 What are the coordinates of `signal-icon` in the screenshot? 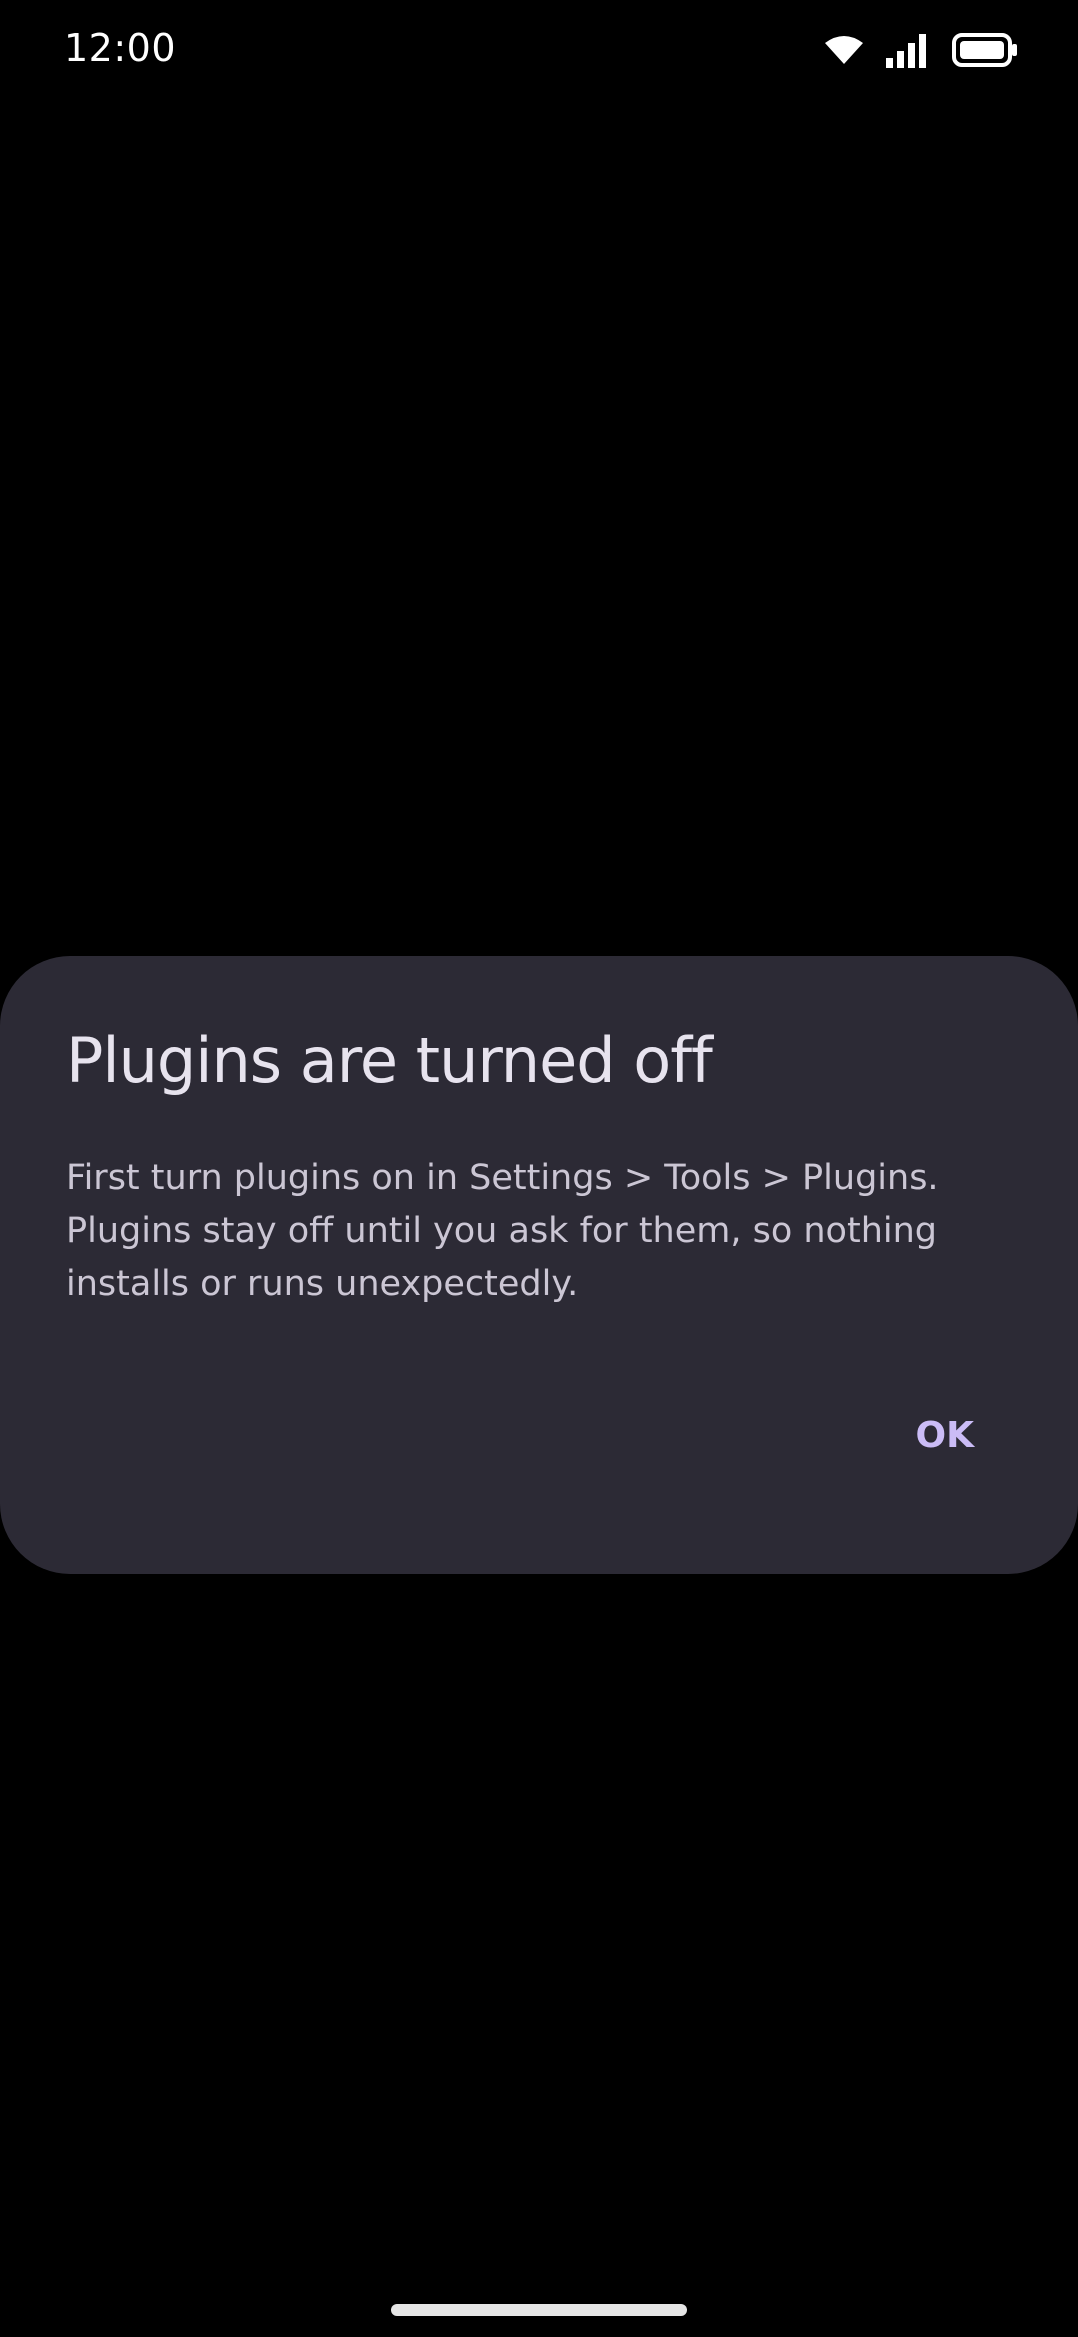 It's located at (908, 50).